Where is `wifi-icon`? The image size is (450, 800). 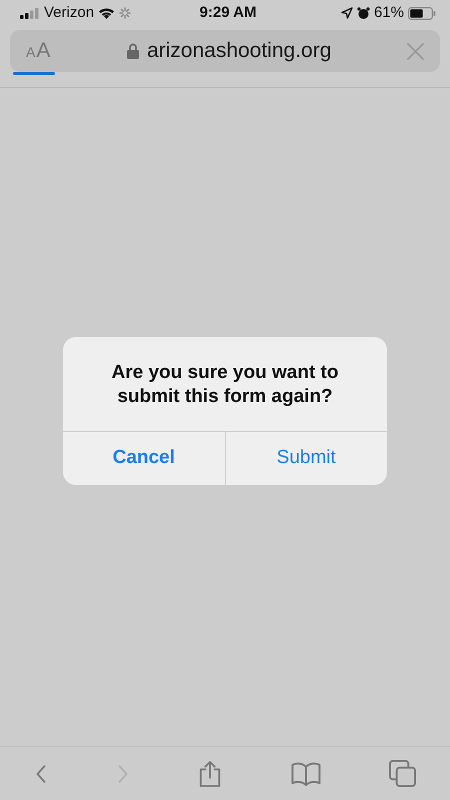 wifi-icon is located at coordinates (107, 13).